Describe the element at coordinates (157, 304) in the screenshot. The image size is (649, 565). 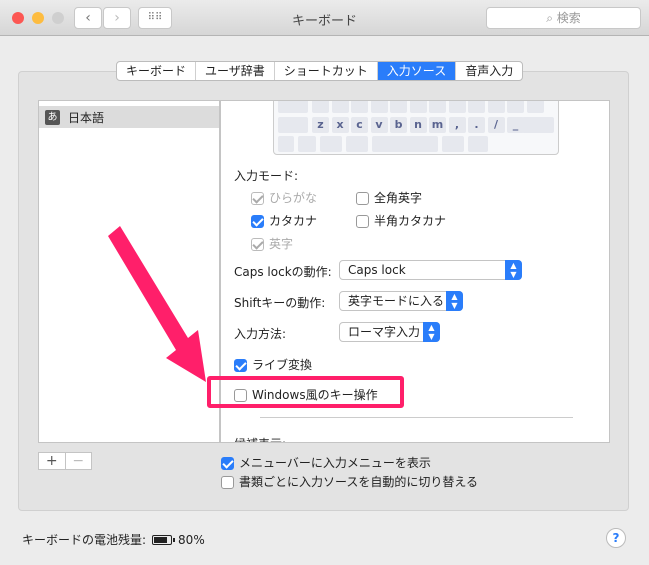
I see `annotation-arrow-icon` at that location.